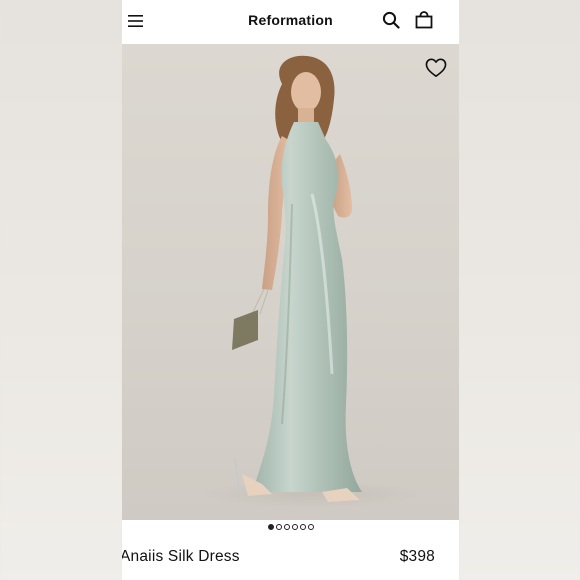 The image size is (580, 580). Describe the element at coordinates (424, 20) in the screenshot. I see `shopping-bag-icon` at that location.